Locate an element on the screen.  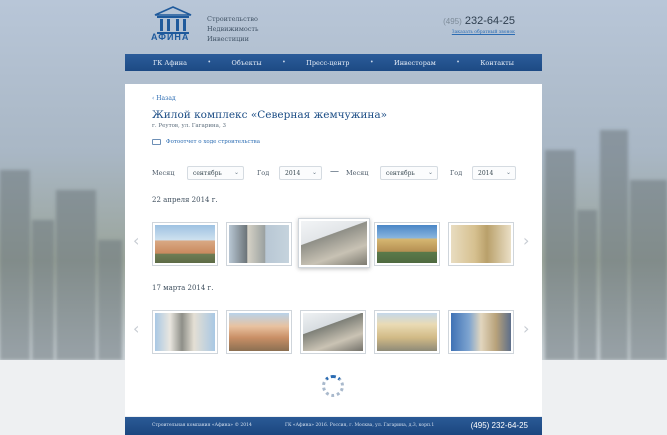
loading-spinner-icon is located at coordinates (333, 386).